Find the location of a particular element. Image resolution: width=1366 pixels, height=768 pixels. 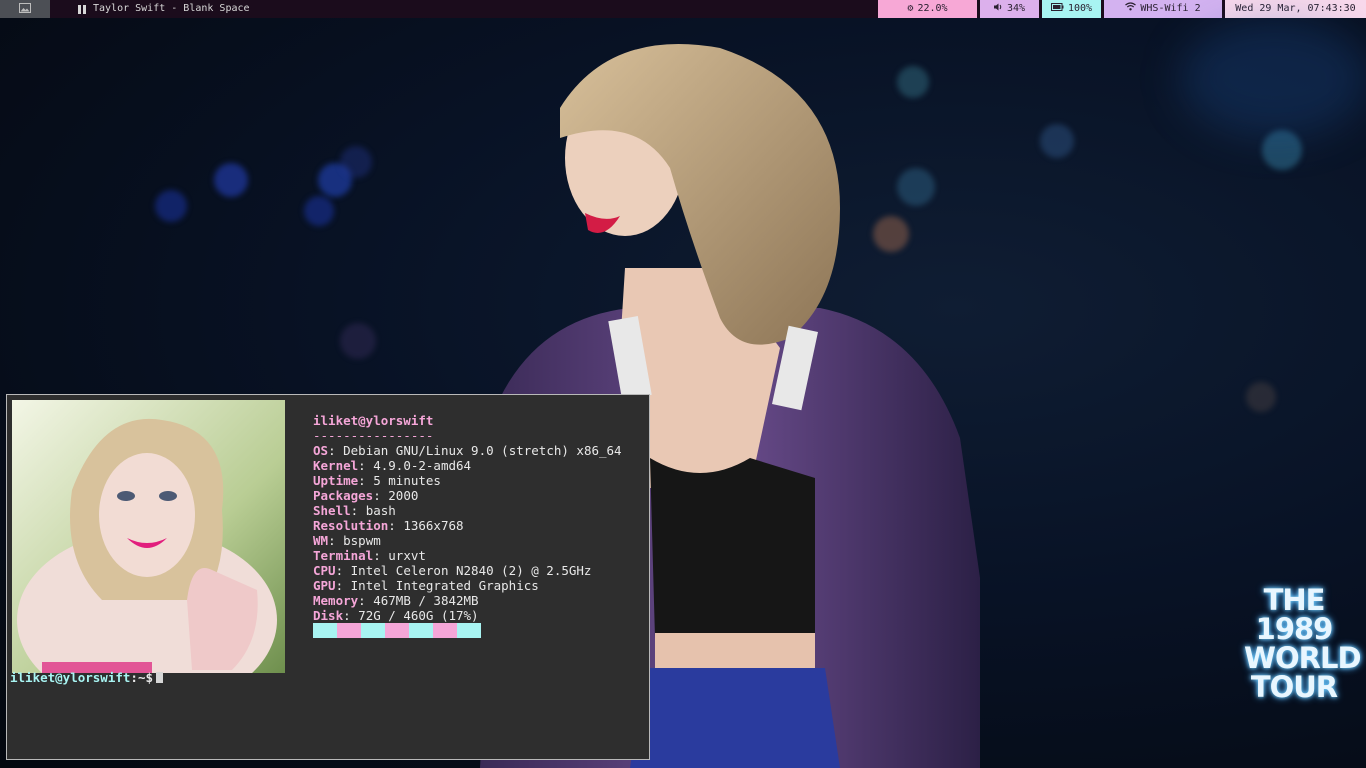

world-tour-logo: THE 1989 WORLD TOUR is located at coordinates (1303, 643).